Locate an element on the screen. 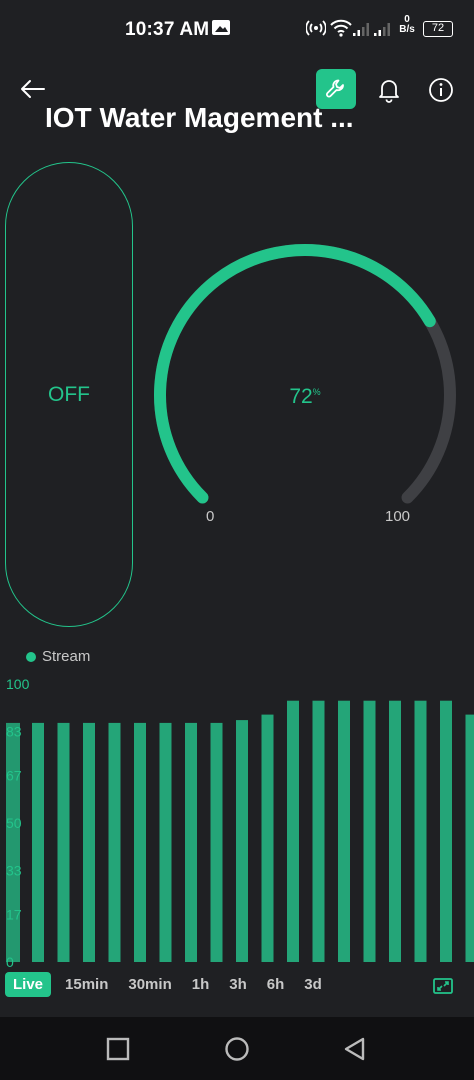 This screenshot has width=474, height=1080. recent-apps-icon is located at coordinates (118, 1049).